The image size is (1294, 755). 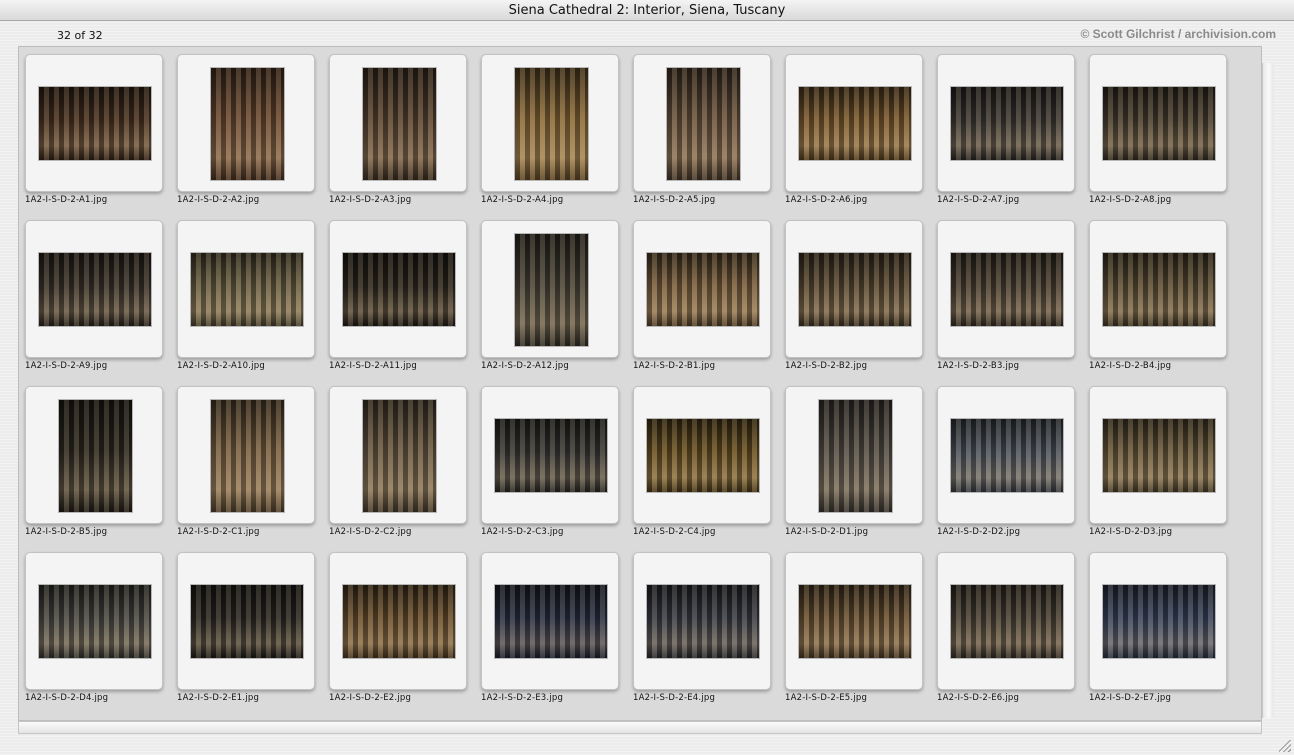 I want to click on thumbnail-item: 1A2-I-S-D-2-A5.jpg, so click(x=702, y=134).